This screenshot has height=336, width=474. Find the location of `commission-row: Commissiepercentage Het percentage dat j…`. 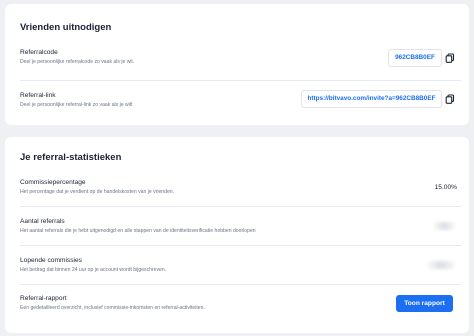

commission-row: Commissiepercentage Het percentage dat j… is located at coordinates (240, 187).